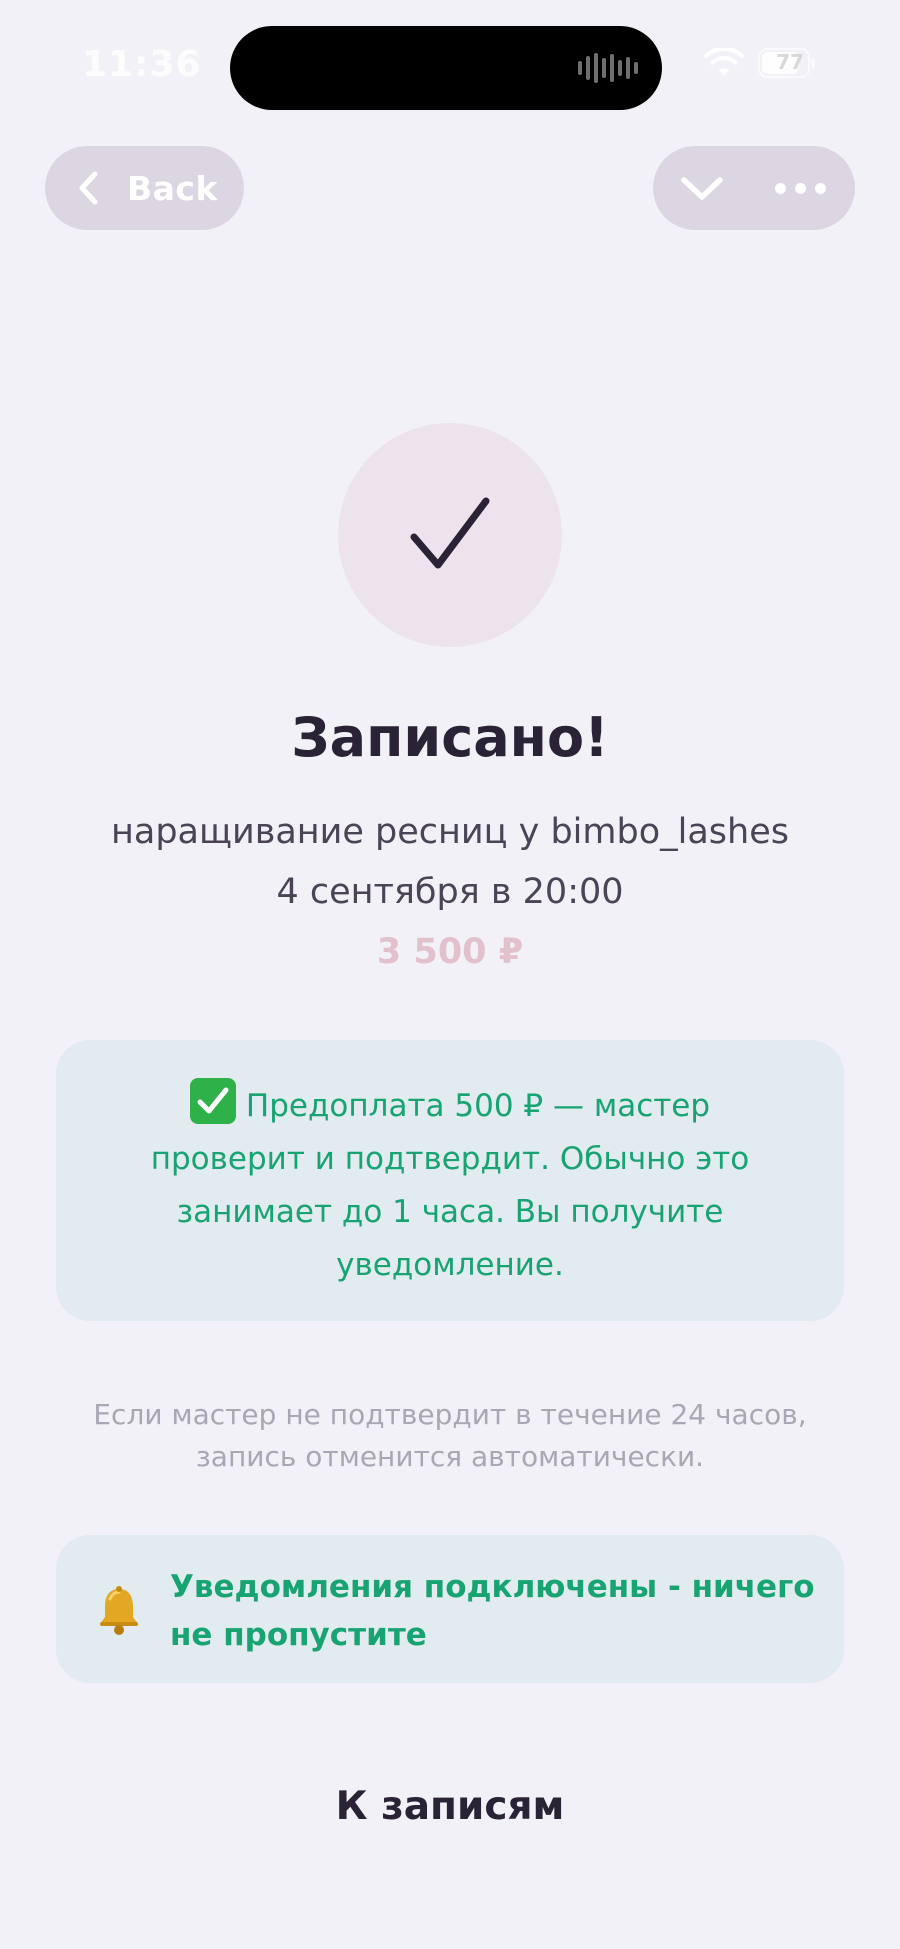 The width and height of the screenshot is (900, 1949). I want to click on success-badge, so click(450, 535).